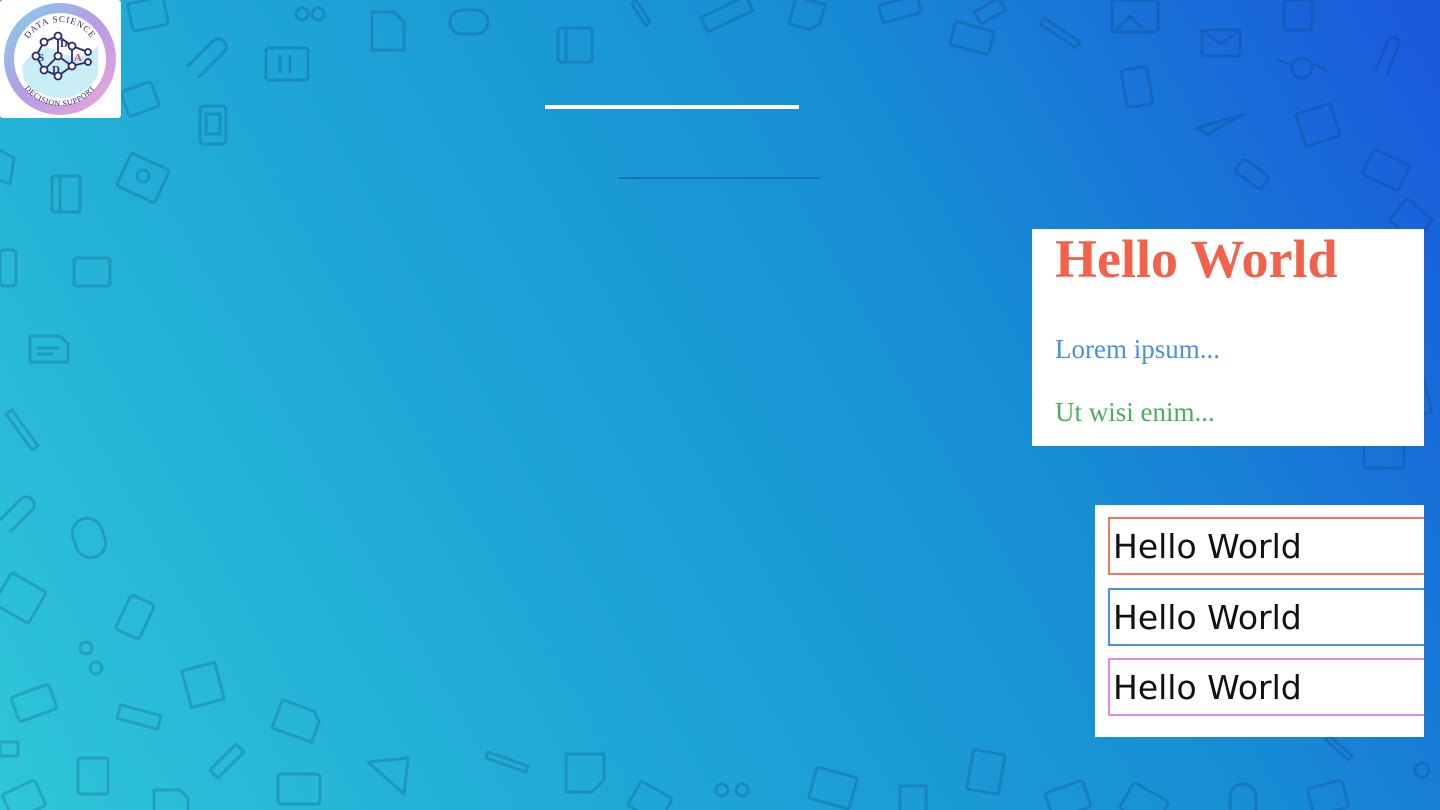 The width and height of the screenshot is (1440, 810). I want to click on logo-letter-a: A, so click(78, 58).